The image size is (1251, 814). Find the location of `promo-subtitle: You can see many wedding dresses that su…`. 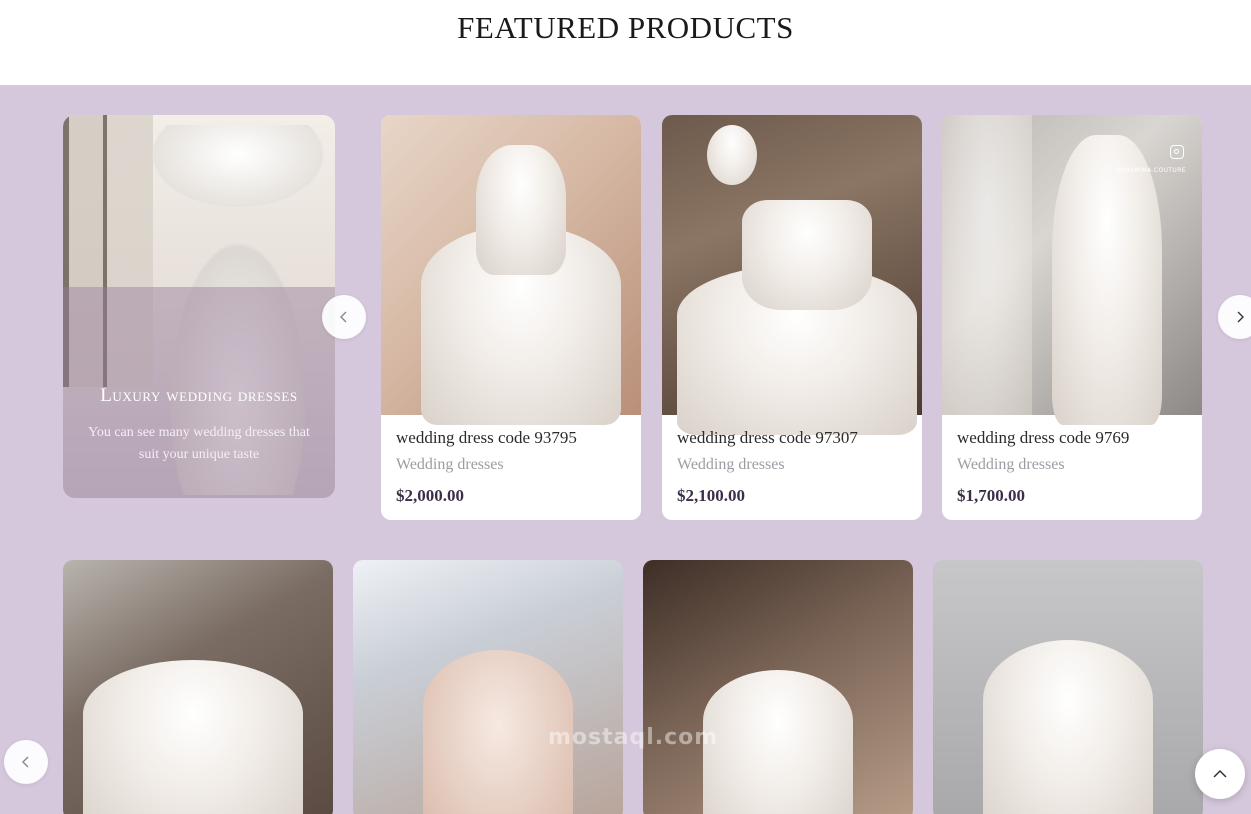

promo-subtitle: You can see many wedding dresses that su… is located at coordinates (199, 443).